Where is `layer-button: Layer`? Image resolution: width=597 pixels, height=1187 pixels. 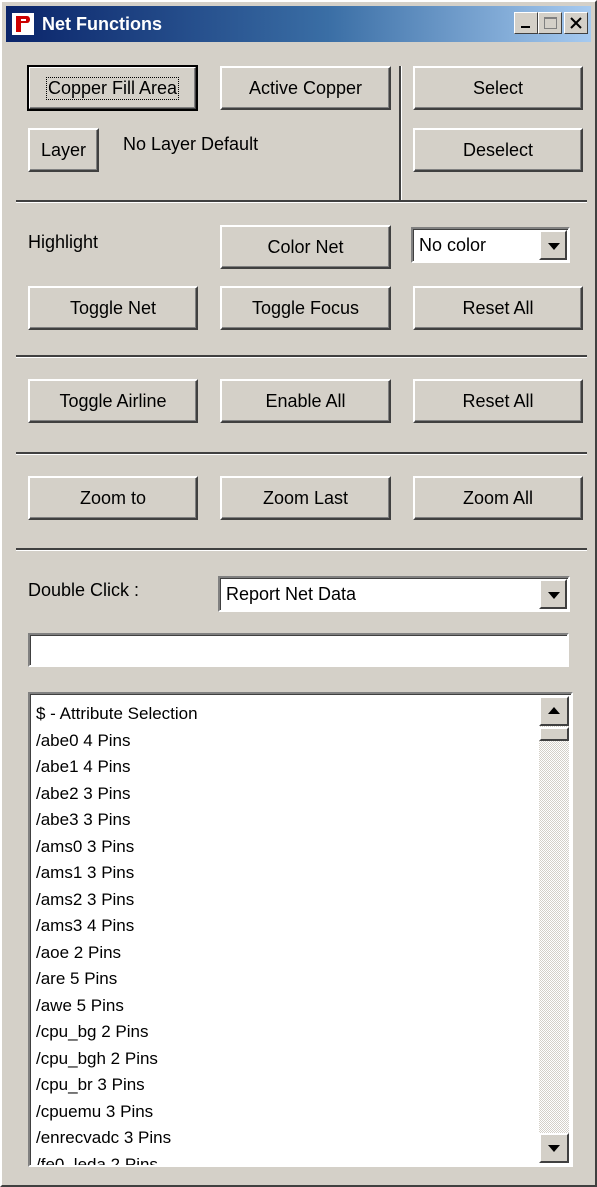 layer-button: Layer is located at coordinates (63, 150).